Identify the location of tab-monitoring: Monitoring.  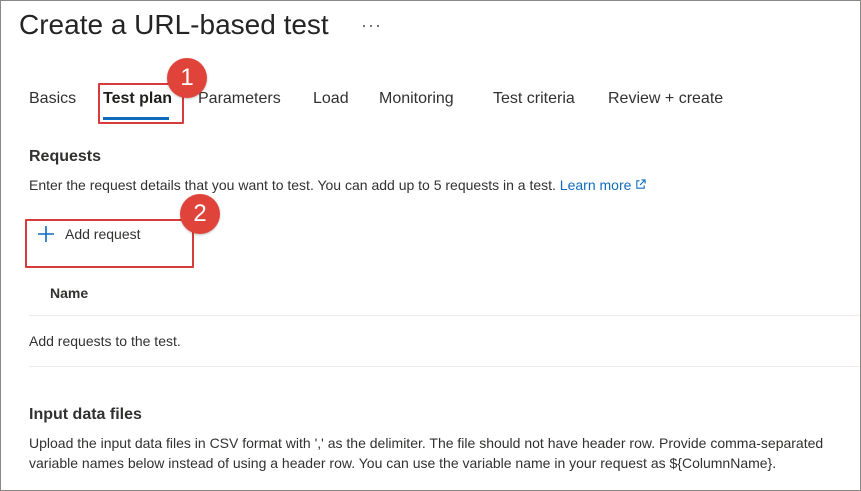
(416, 99).